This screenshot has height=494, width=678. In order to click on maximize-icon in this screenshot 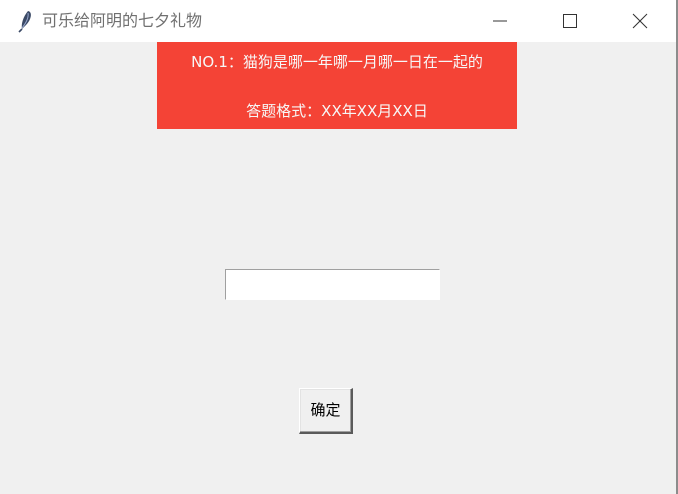, I will do `click(570, 21)`.